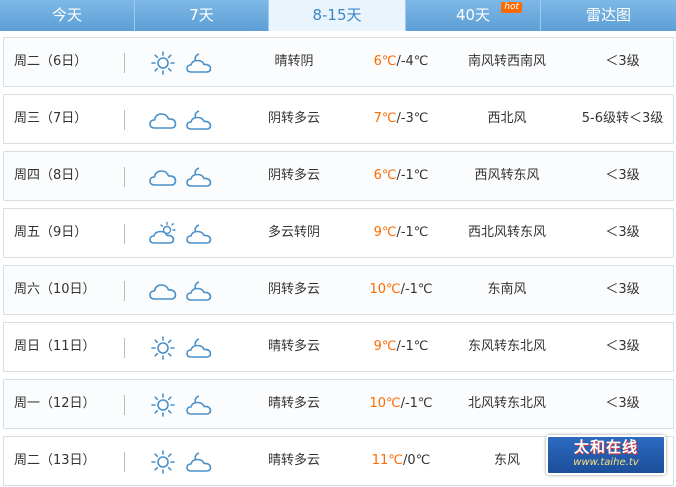 This screenshot has width=676, height=487. What do you see at coordinates (338, 404) in the screenshot?
I see `forecast-row: 周一（12日） 晴转多云 10℃/-1℃ 北风转东北风 ＜3级` at bounding box center [338, 404].